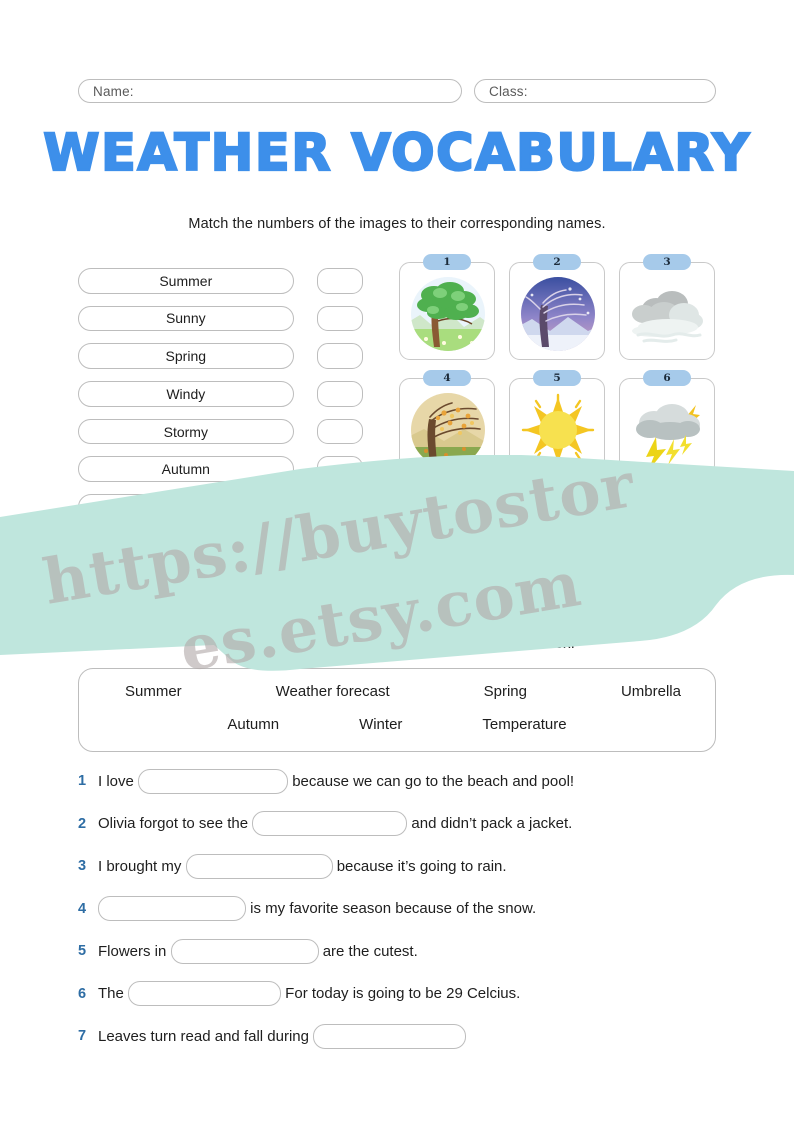 The height and width of the screenshot is (1123, 794). Describe the element at coordinates (113, 993) in the screenshot. I see `sentence-text-before: The` at that location.